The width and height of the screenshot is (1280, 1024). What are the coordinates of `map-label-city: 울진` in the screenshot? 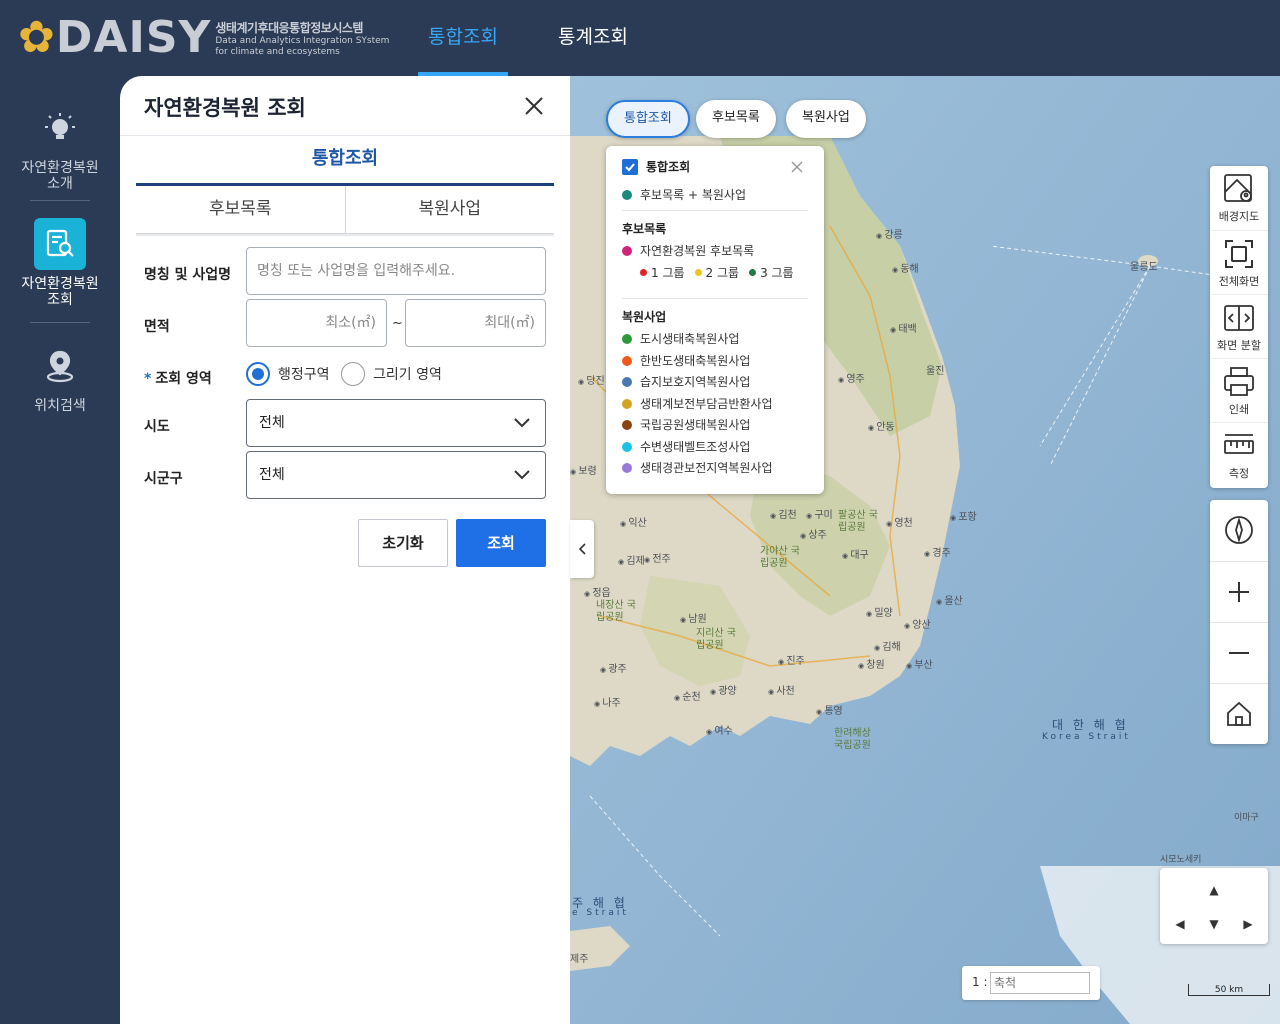 It's located at (935, 371).